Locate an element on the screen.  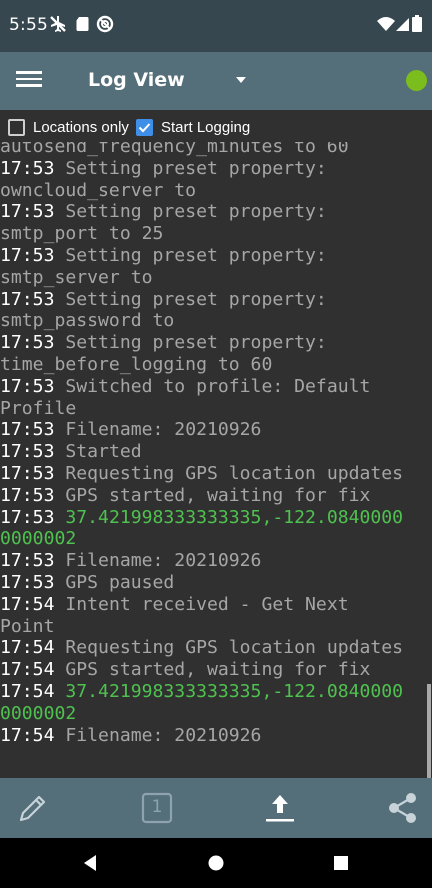
bottom-action-bar: 1 is located at coordinates (216, 808).